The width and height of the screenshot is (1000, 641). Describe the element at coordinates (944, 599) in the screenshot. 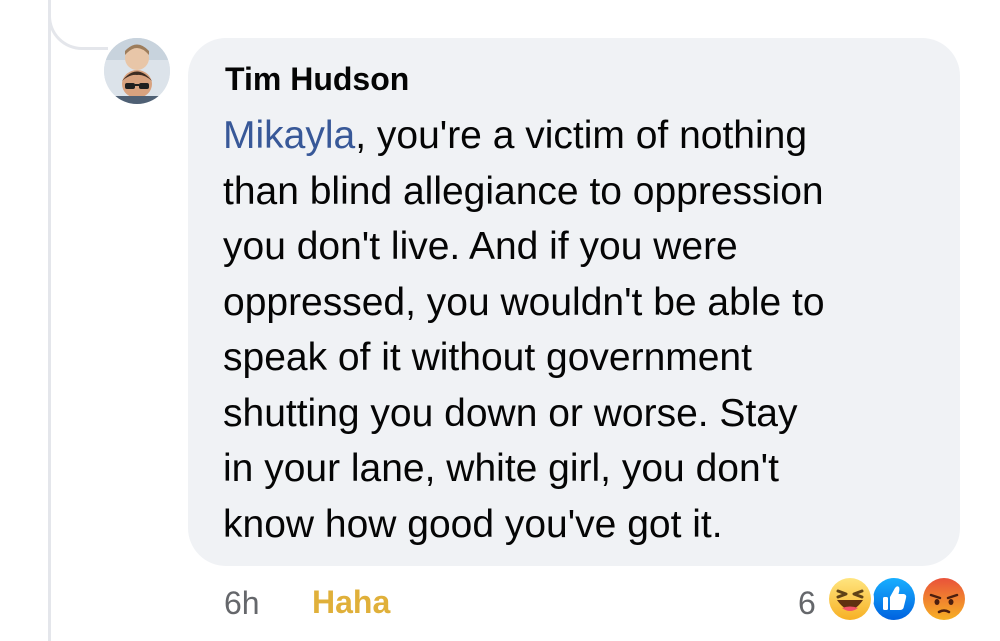

I see `angry-emoji-icon` at that location.